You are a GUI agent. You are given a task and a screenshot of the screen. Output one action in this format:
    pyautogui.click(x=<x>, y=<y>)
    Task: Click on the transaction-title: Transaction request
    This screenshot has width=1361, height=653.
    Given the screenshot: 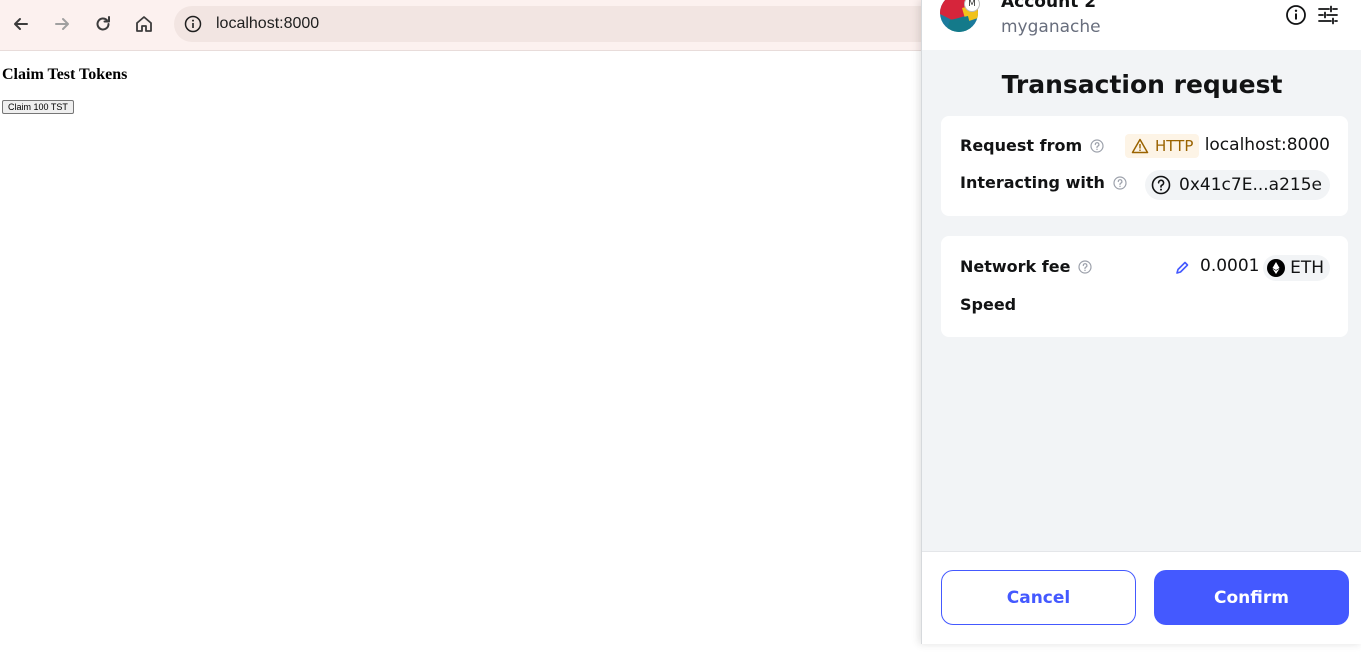 What is the action you would take?
    pyautogui.click(x=1142, y=84)
    